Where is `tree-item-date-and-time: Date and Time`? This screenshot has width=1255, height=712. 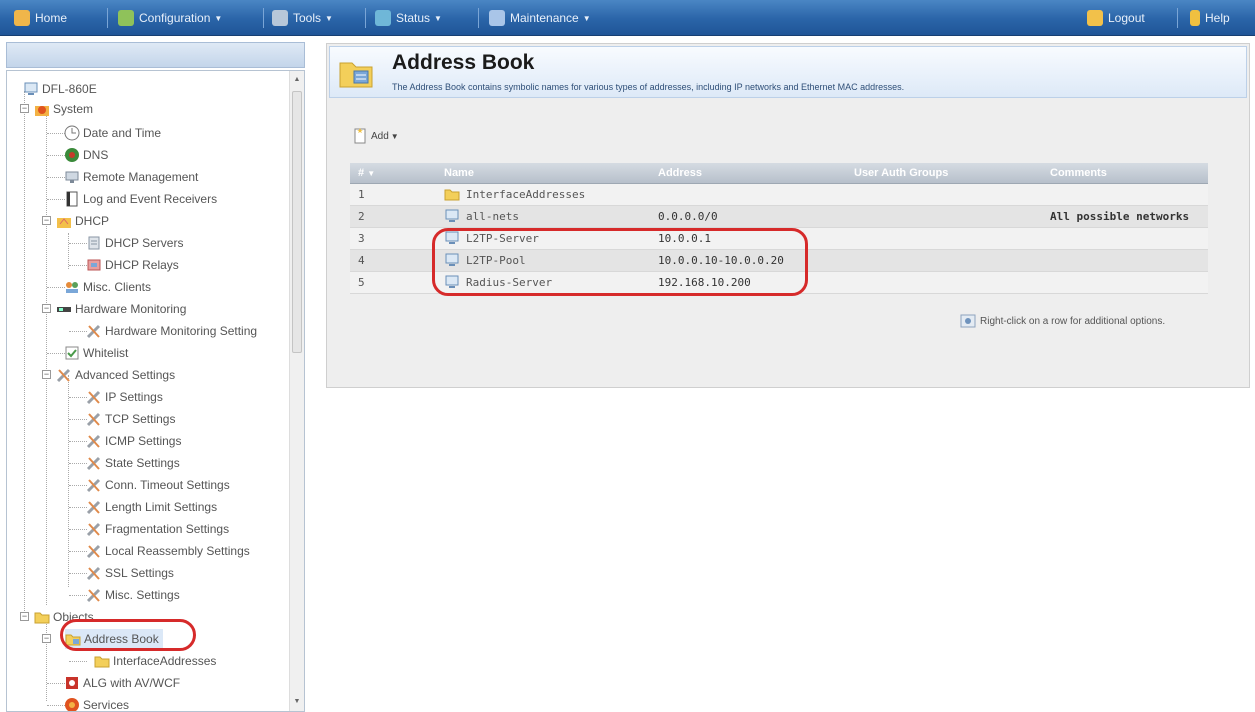
tree-item-date-and-time: Date and Time is located at coordinates (112, 133).